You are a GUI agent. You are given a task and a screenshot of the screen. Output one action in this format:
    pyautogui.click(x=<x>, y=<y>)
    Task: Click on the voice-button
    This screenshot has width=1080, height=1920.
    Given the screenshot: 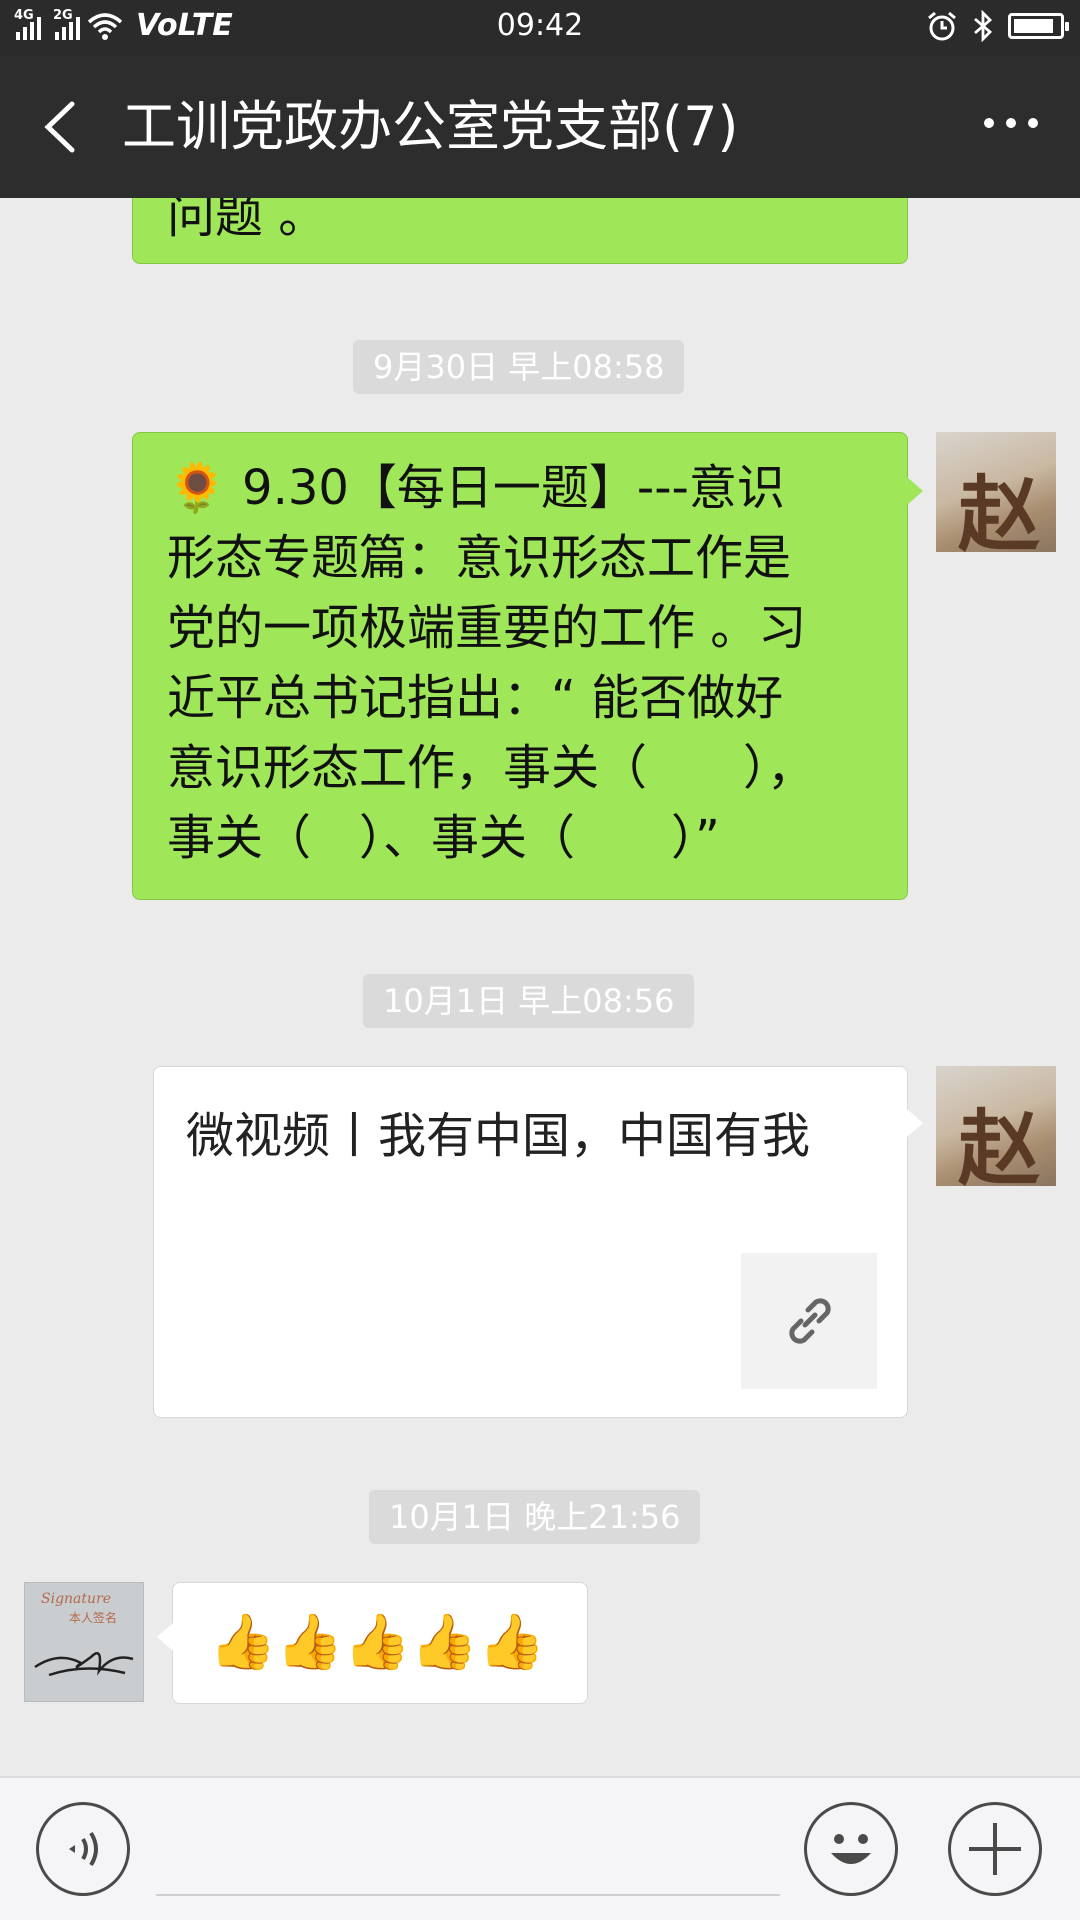 What is the action you would take?
    pyautogui.click(x=83, y=1849)
    